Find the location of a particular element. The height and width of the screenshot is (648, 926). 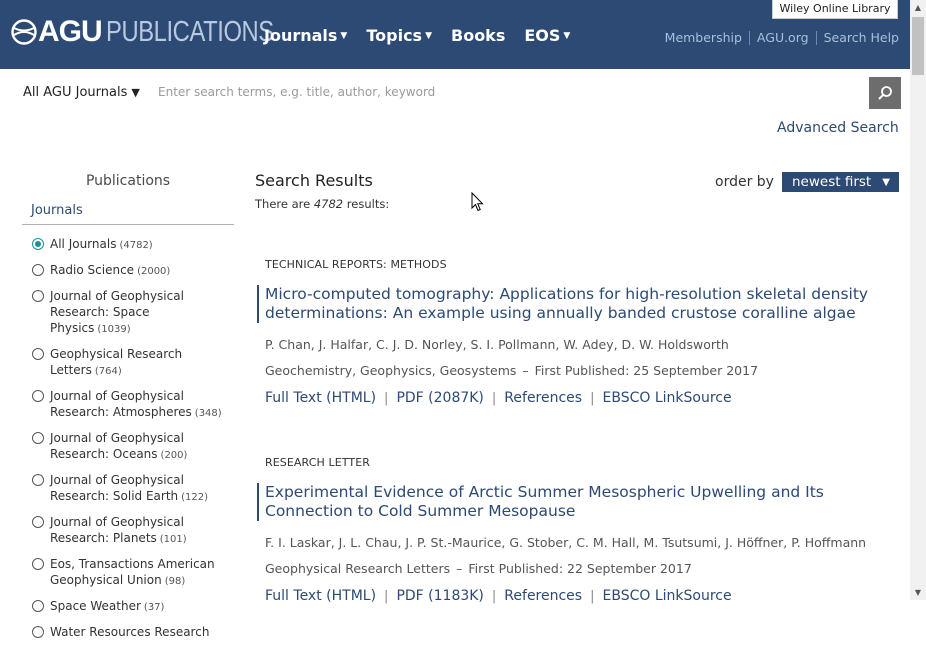

facet-radio-science: Radio Science (2000) is located at coordinates (132, 271).